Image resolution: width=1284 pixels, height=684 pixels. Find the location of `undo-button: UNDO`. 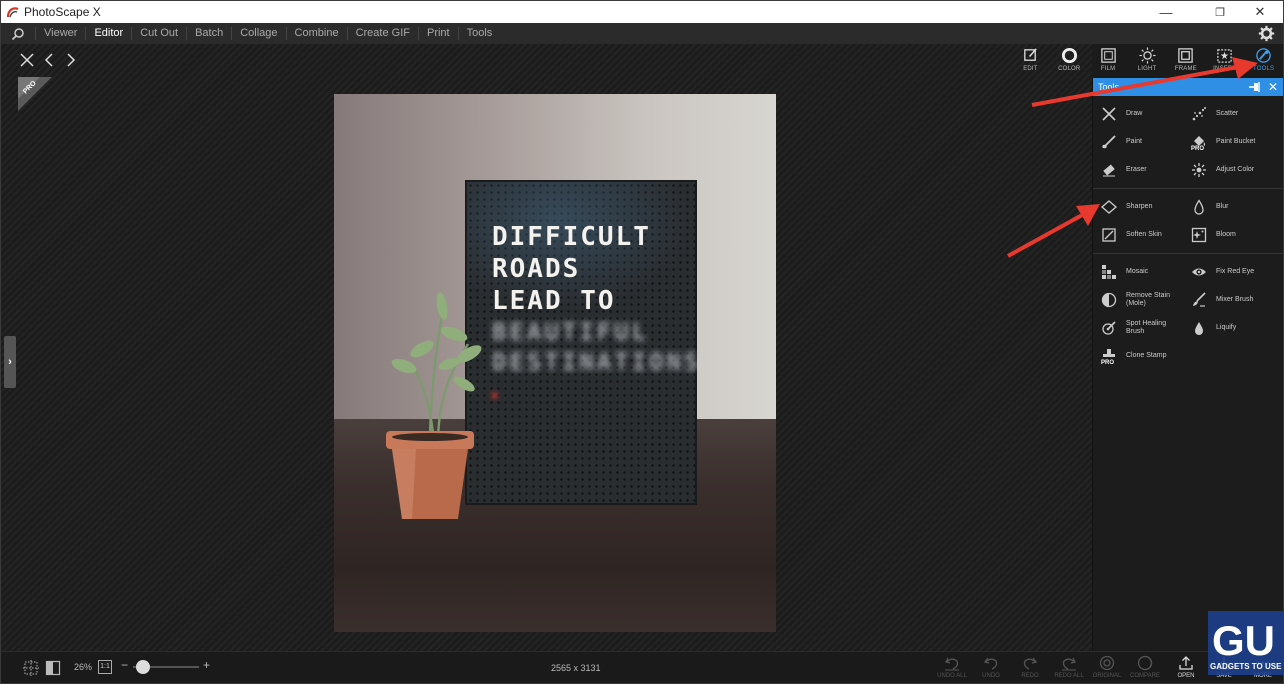

undo-button: UNDO is located at coordinates (991, 668).